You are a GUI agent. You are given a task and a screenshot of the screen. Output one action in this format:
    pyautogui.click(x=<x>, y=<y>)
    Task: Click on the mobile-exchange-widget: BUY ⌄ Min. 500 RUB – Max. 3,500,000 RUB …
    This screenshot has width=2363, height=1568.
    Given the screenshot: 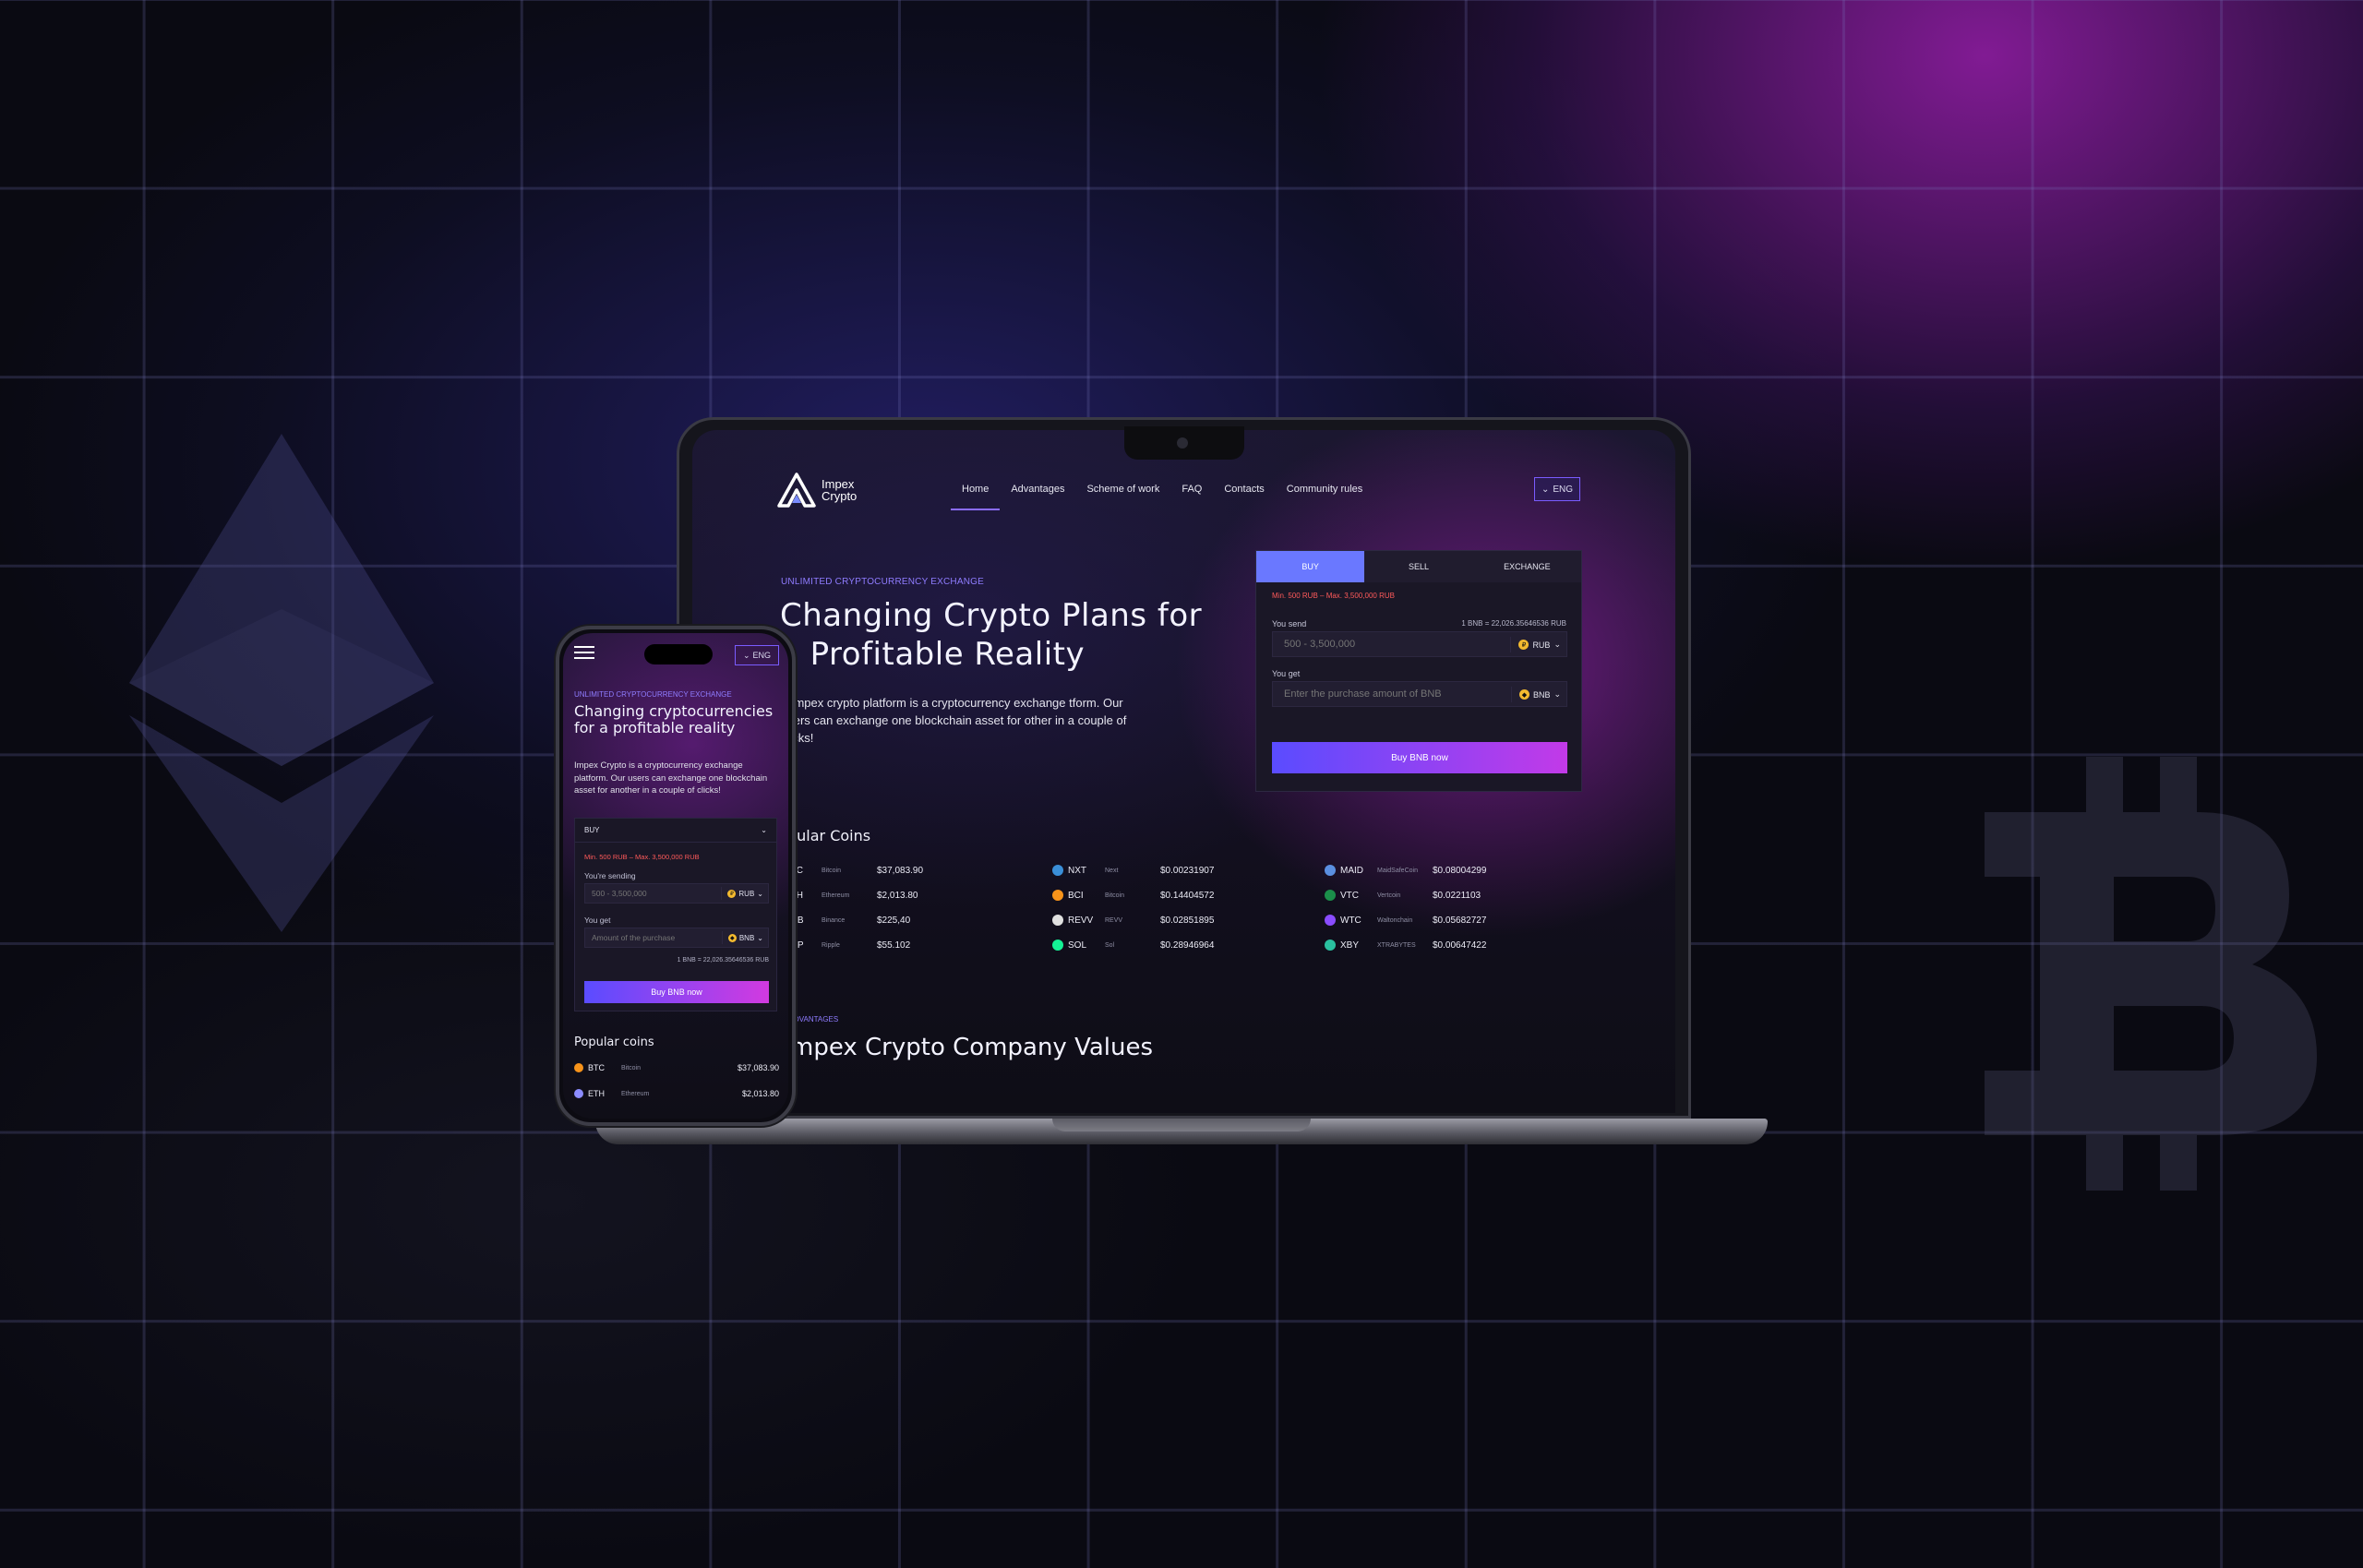 What is the action you would take?
    pyautogui.click(x=675, y=915)
    